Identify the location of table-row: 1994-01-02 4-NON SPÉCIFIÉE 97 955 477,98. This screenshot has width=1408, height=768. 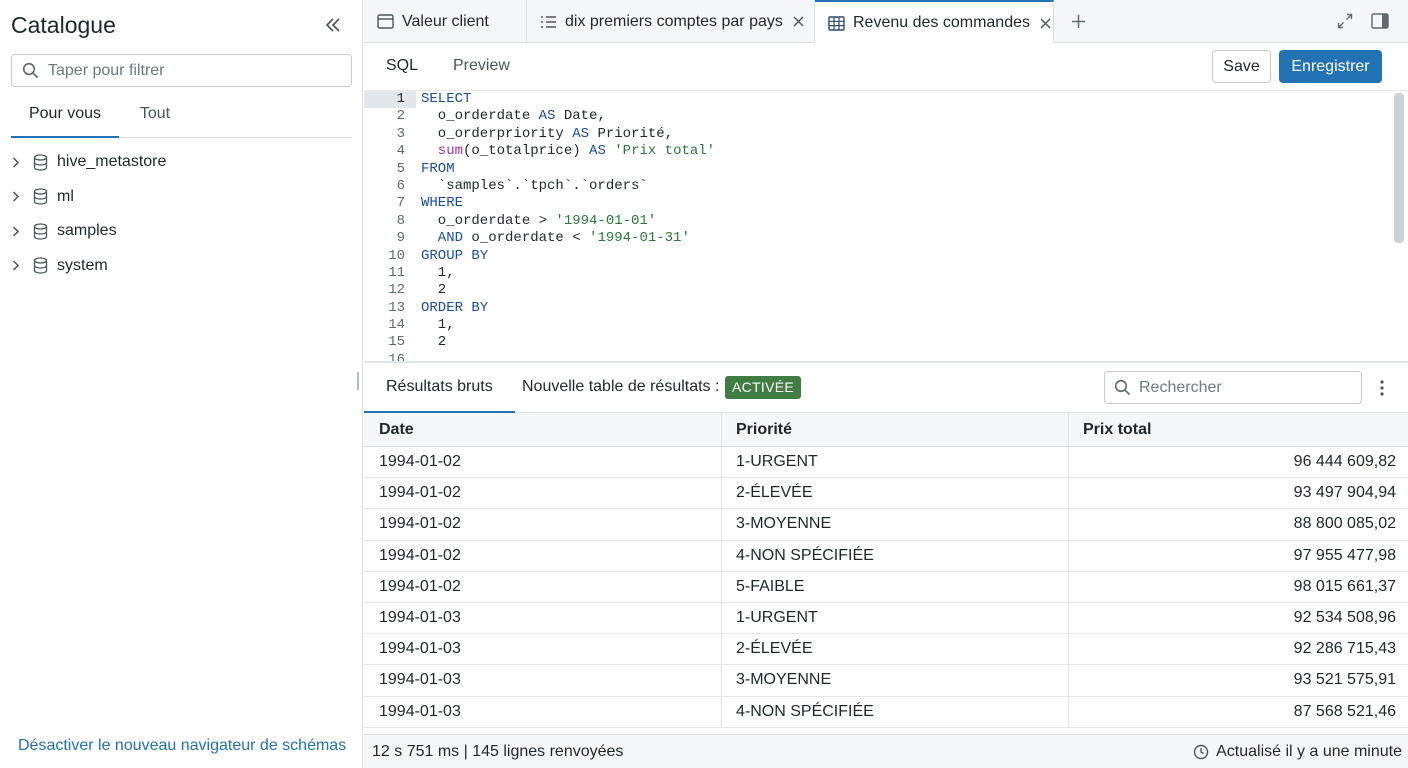
(886, 556).